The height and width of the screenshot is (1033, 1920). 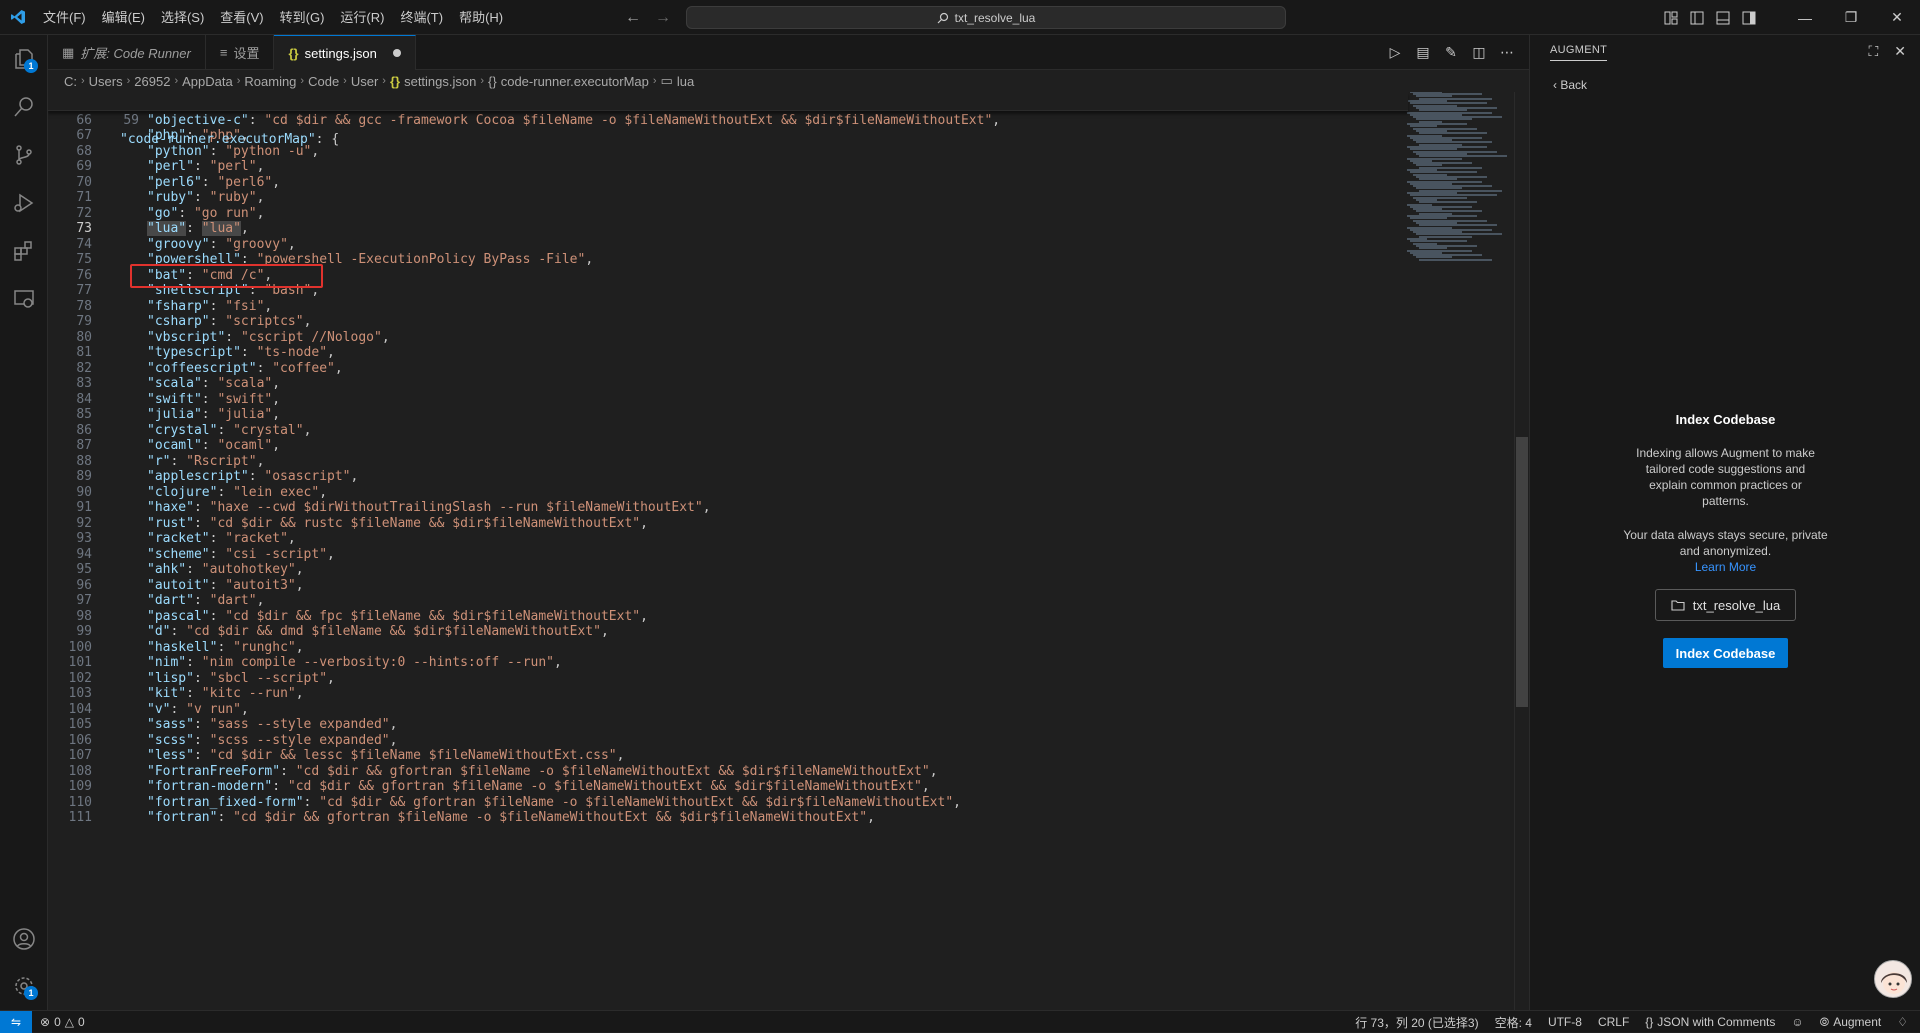 What do you see at coordinates (16, 1021) in the screenshot?
I see `remote-indicator-icon: ⇋` at bounding box center [16, 1021].